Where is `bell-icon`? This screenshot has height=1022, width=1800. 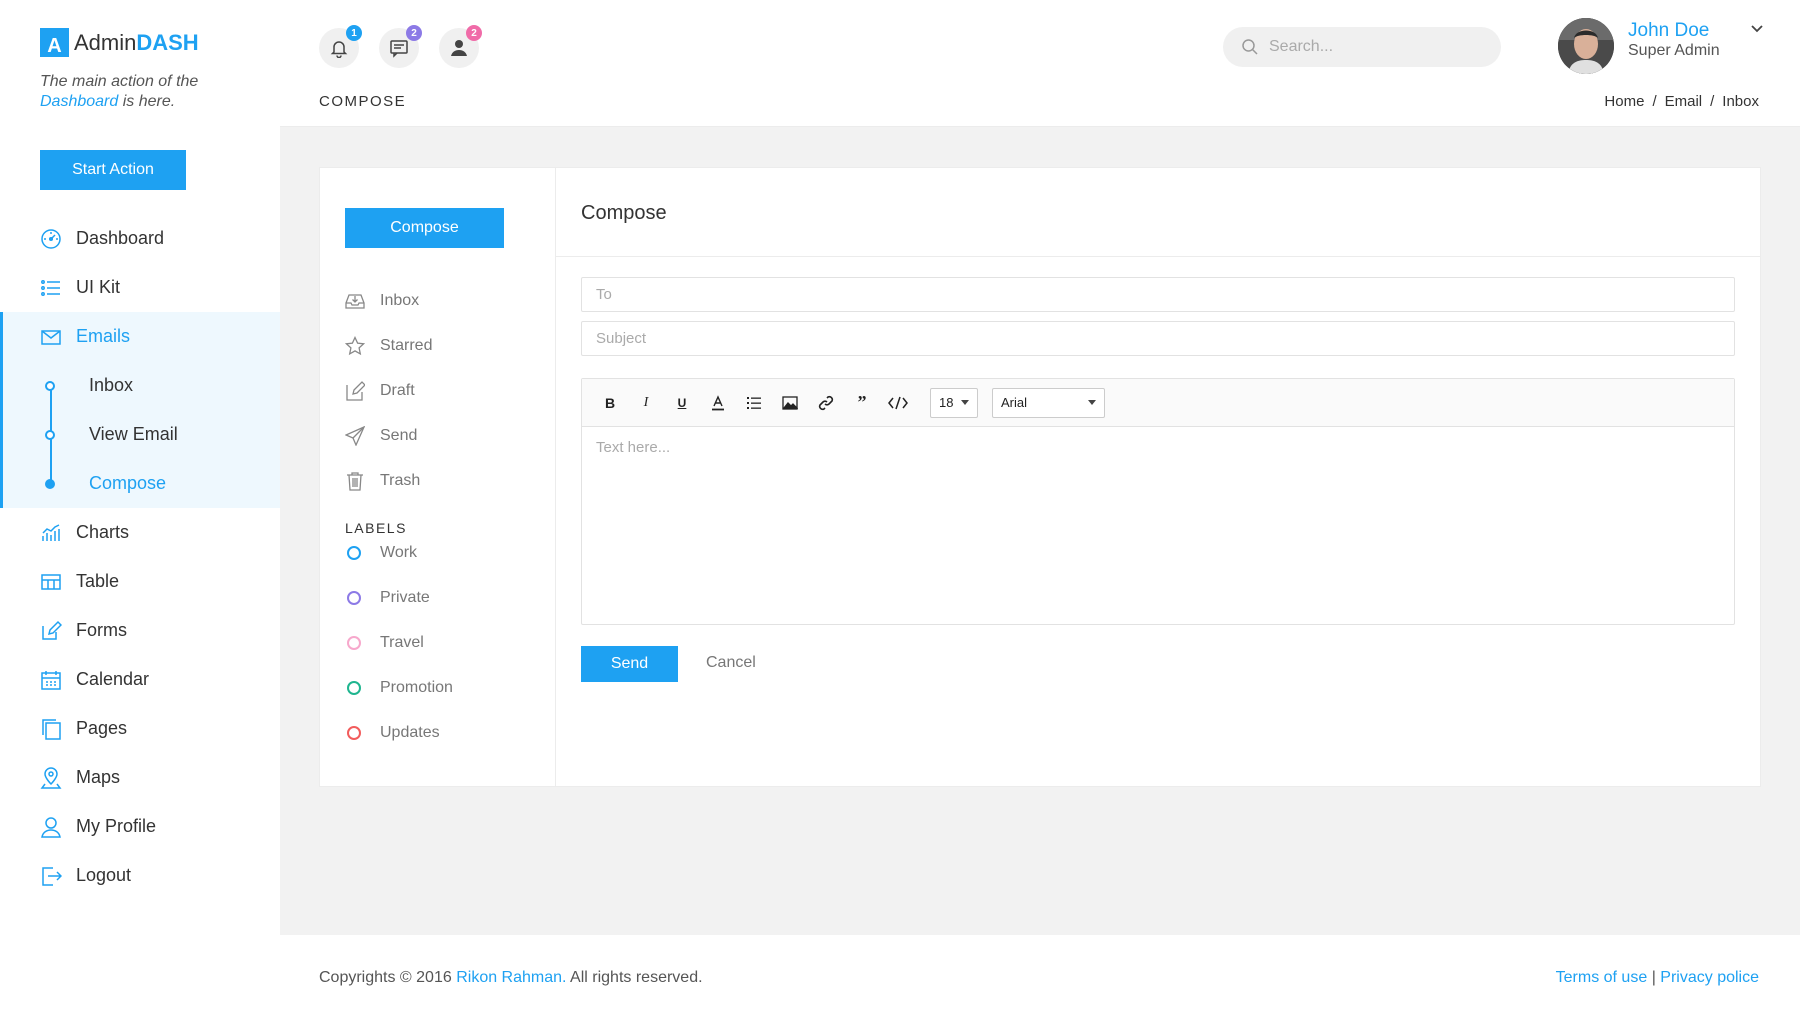 bell-icon is located at coordinates (339, 48).